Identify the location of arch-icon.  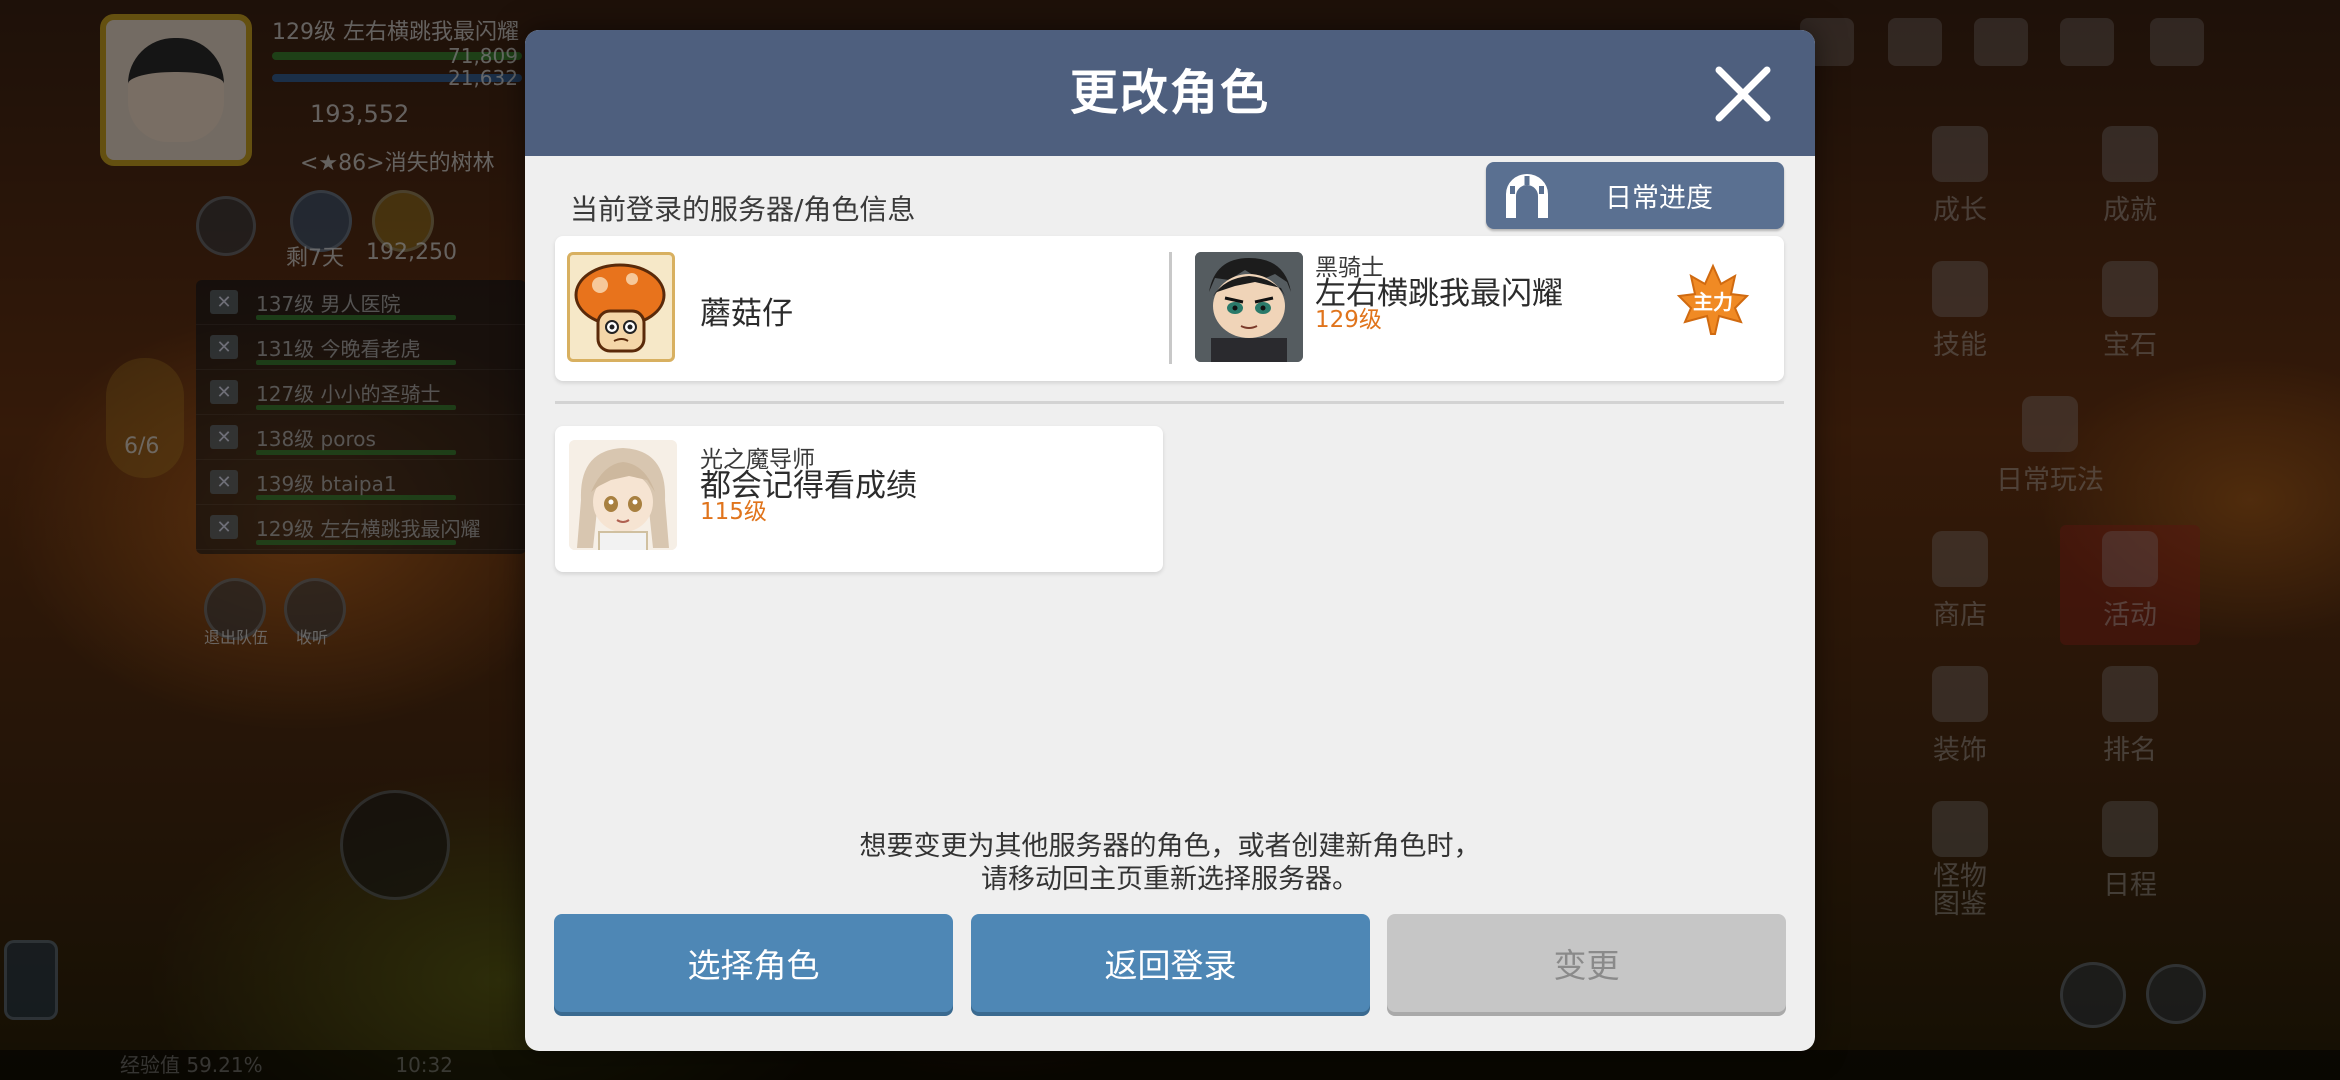
(1527, 195).